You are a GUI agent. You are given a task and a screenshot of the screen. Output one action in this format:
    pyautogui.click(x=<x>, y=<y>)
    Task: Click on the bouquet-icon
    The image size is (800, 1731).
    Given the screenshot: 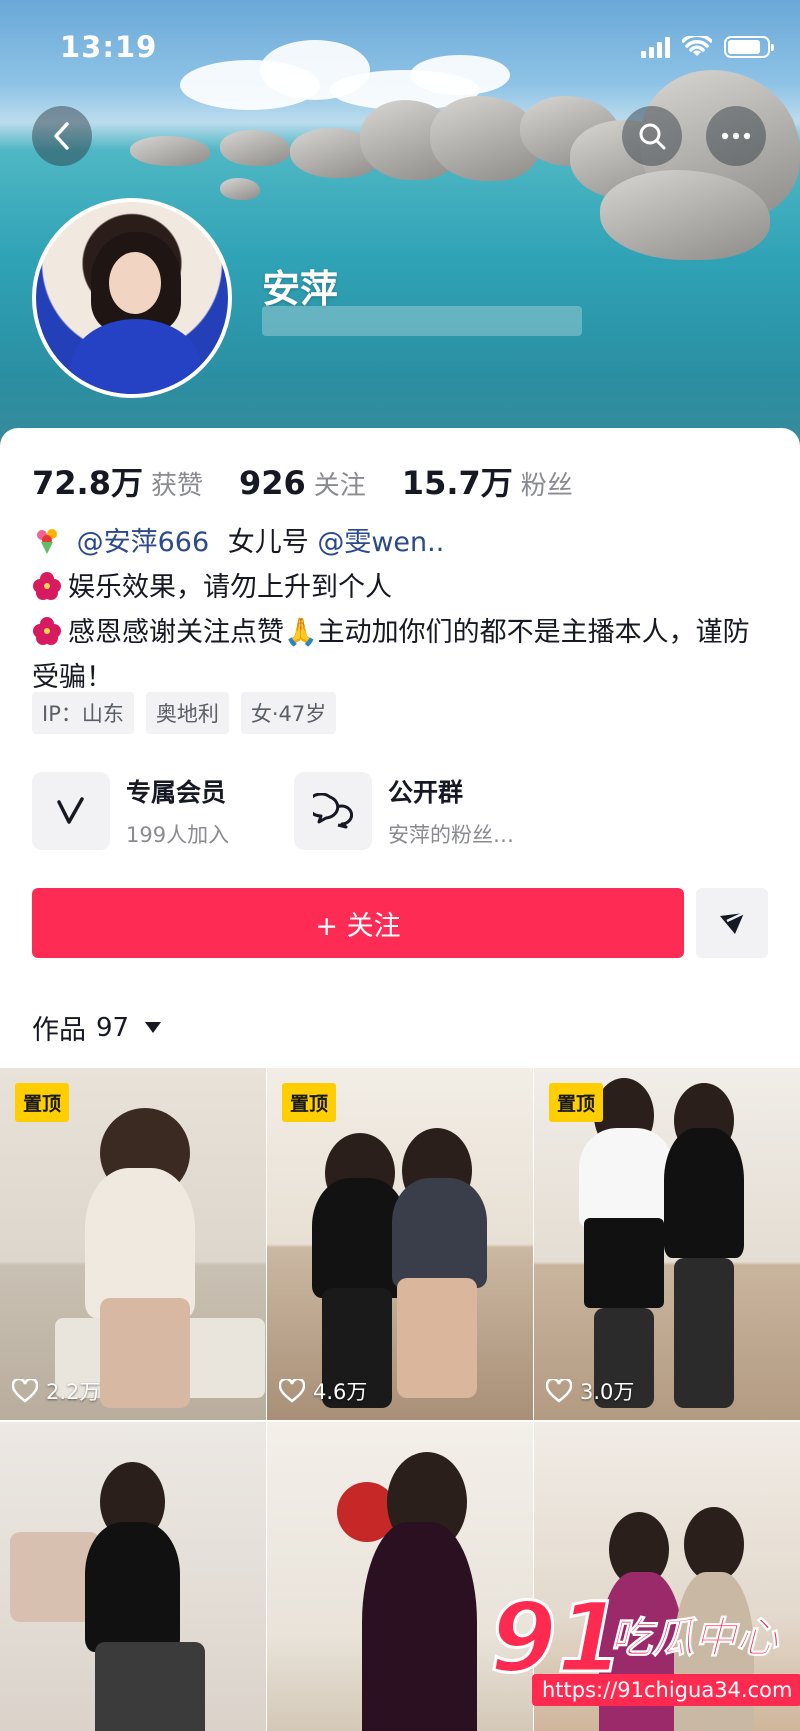 What is the action you would take?
    pyautogui.click(x=47, y=541)
    